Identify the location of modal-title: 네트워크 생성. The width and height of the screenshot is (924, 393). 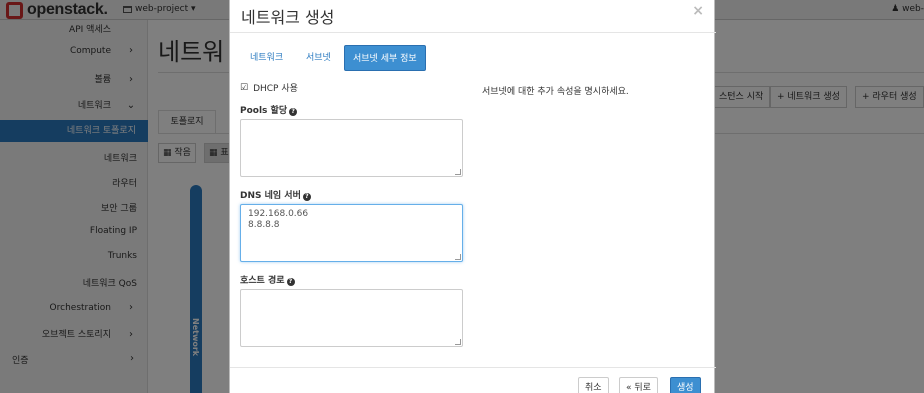
(288, 17).